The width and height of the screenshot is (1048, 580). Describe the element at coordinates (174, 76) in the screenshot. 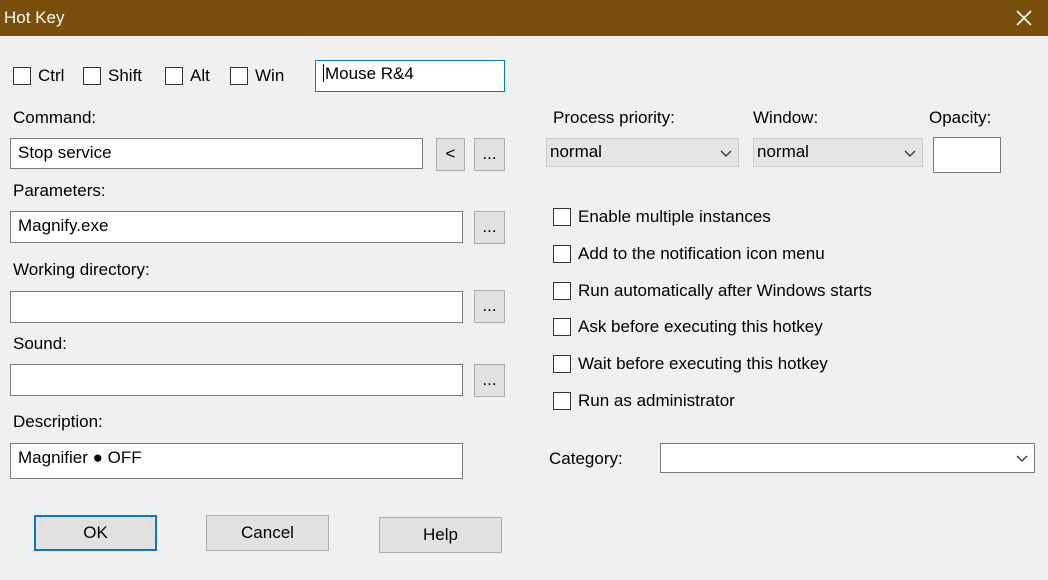

I see `alt-checkbox` at that location.